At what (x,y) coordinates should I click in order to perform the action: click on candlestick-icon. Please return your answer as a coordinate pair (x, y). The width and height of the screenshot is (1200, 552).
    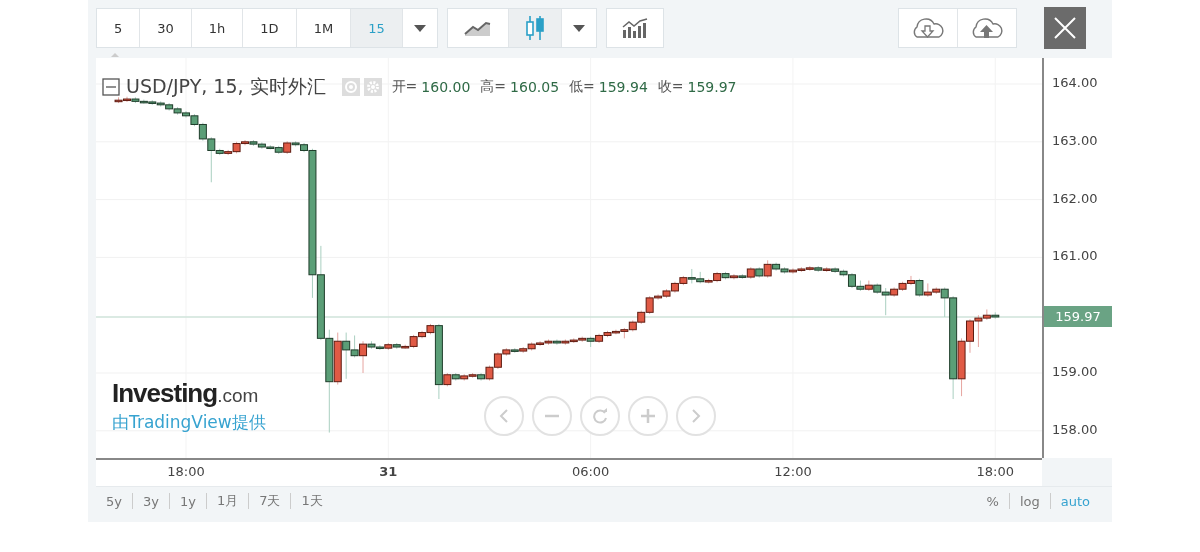
    Looking at the image, I should click on (534, 28).